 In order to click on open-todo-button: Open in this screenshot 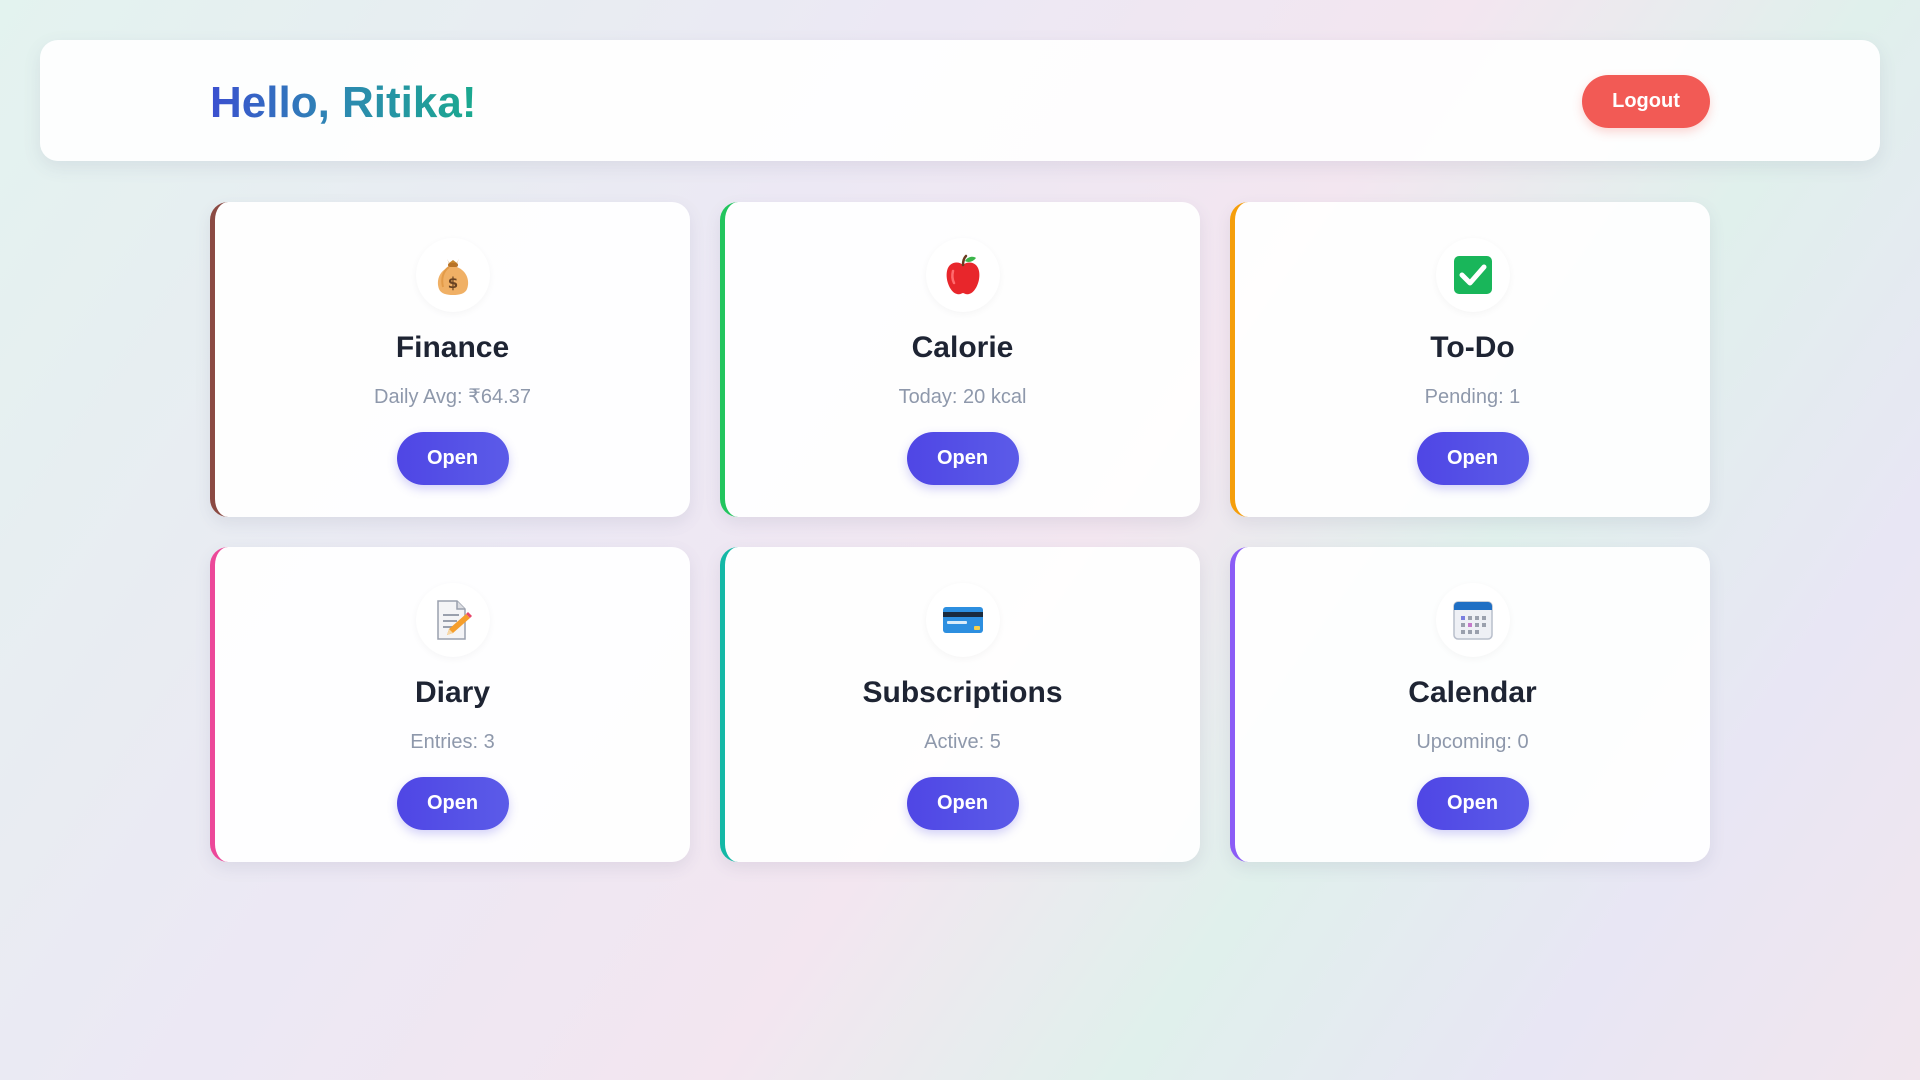, I will do `click(1472, 458)`.